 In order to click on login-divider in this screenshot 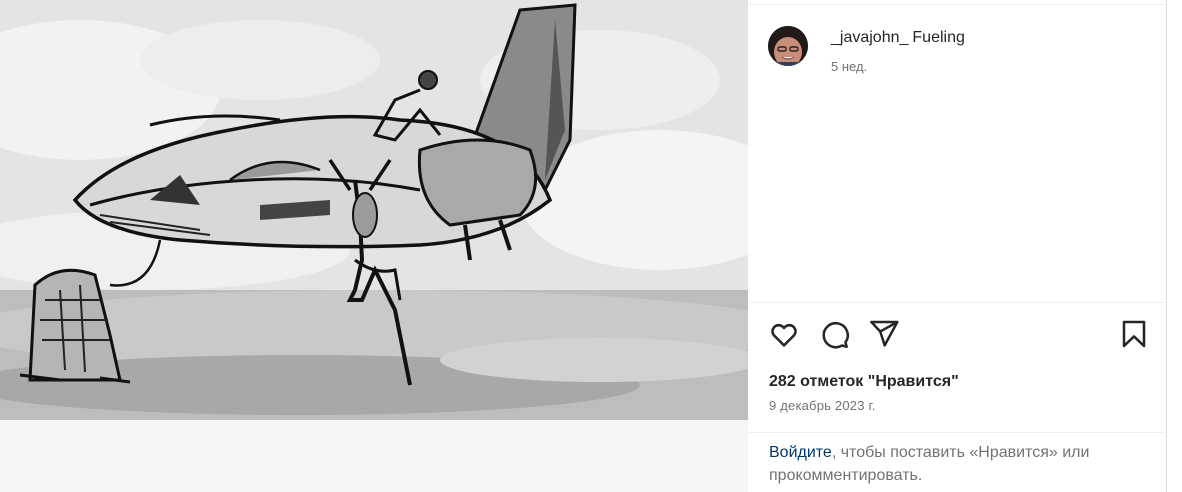, I will do `click(957, 432)`.